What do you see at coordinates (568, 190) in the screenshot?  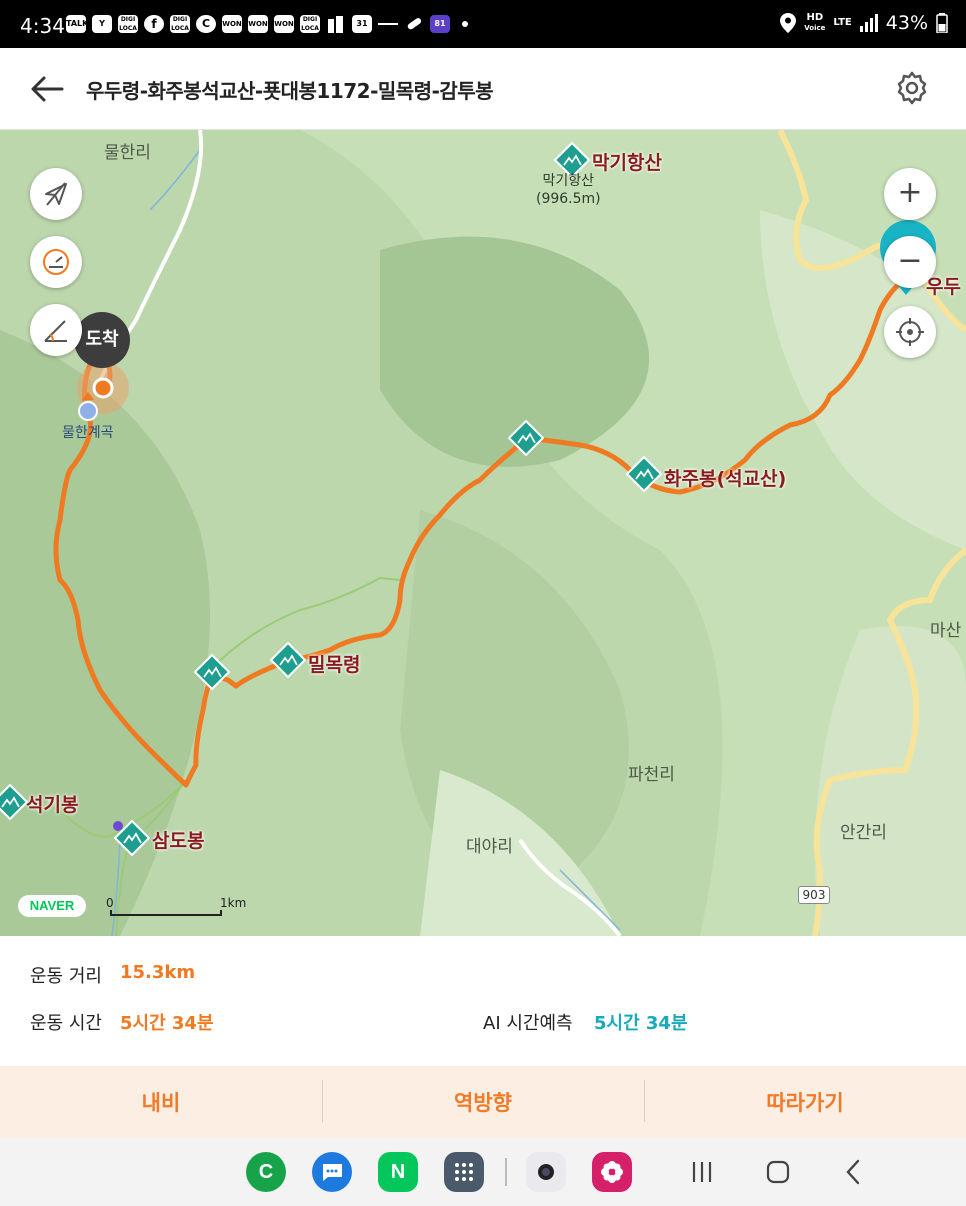 I see `peak-sublabel-makgihangsan: 막기항산 (996.5m)` at bounding box center [568, 190].